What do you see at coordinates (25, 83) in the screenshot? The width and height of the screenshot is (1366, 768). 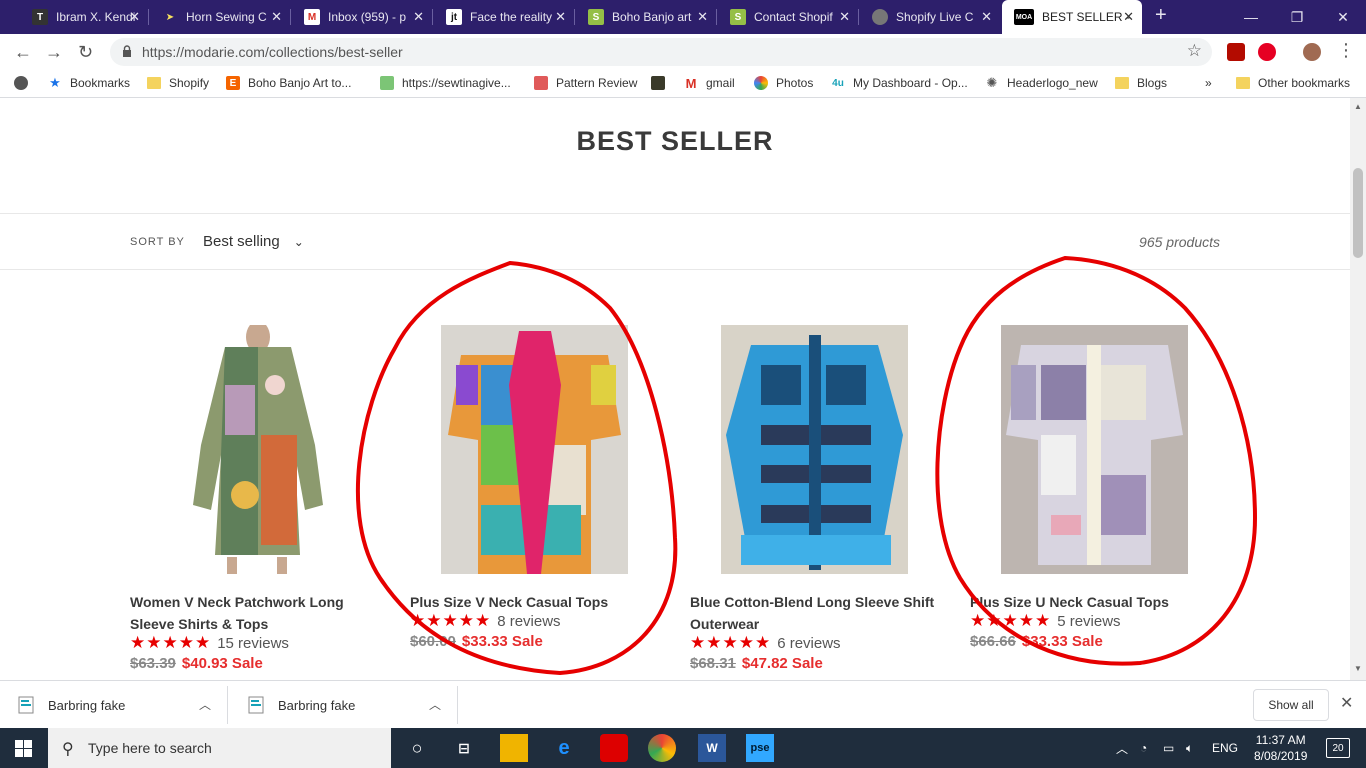 I see `apps-icon` at bounding box center [25, 83].